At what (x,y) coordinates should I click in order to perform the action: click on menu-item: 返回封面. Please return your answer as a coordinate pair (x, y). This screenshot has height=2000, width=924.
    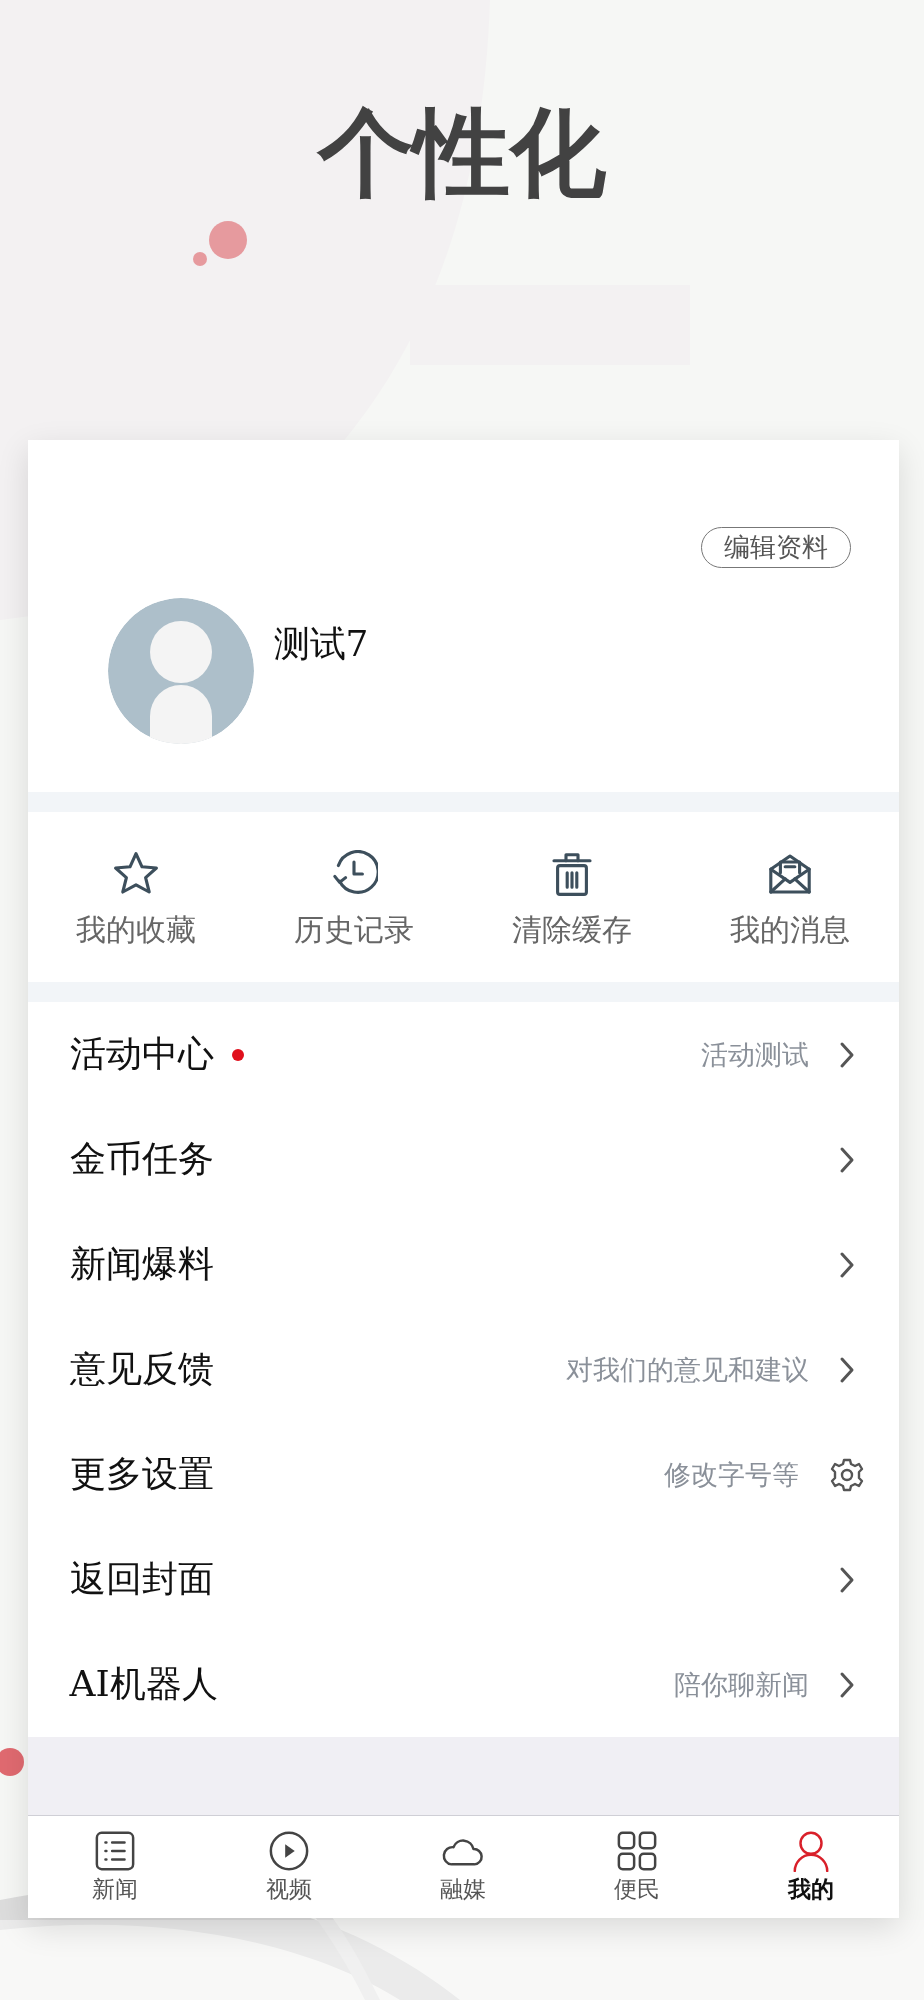
    Looking at the image, I should click on (463, 1579).